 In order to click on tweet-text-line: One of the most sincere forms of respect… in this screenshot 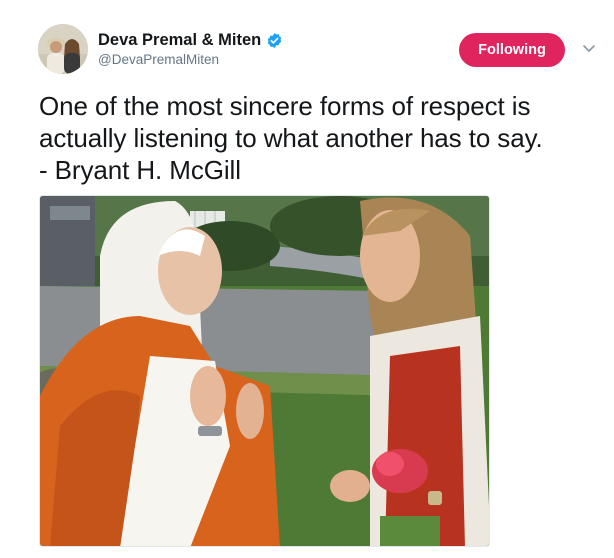, I will do `click(285, 106)`.